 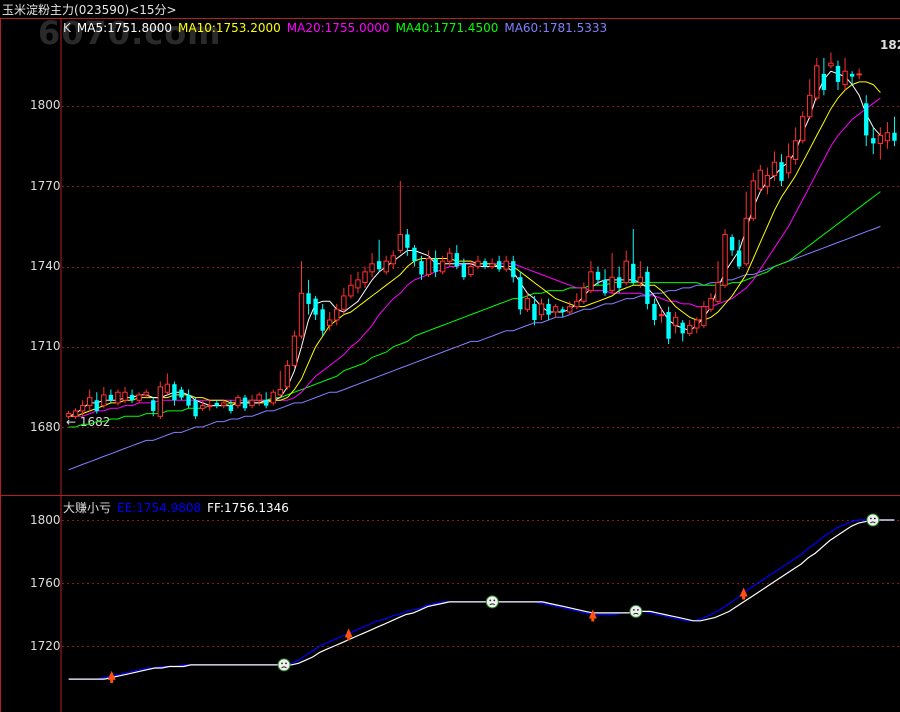 What do you see at coordinates (743, 592) in the screenshot?
I see `buy-arrow-icon` at bounding box center [743, 592].